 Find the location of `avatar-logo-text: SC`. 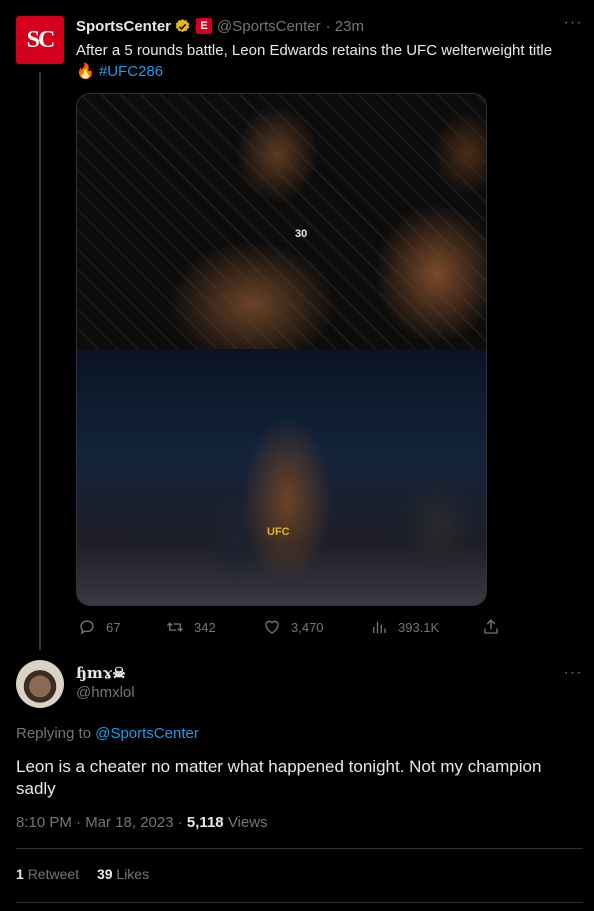

avatar-logo-text: SC is located at coordinates (41, 39).